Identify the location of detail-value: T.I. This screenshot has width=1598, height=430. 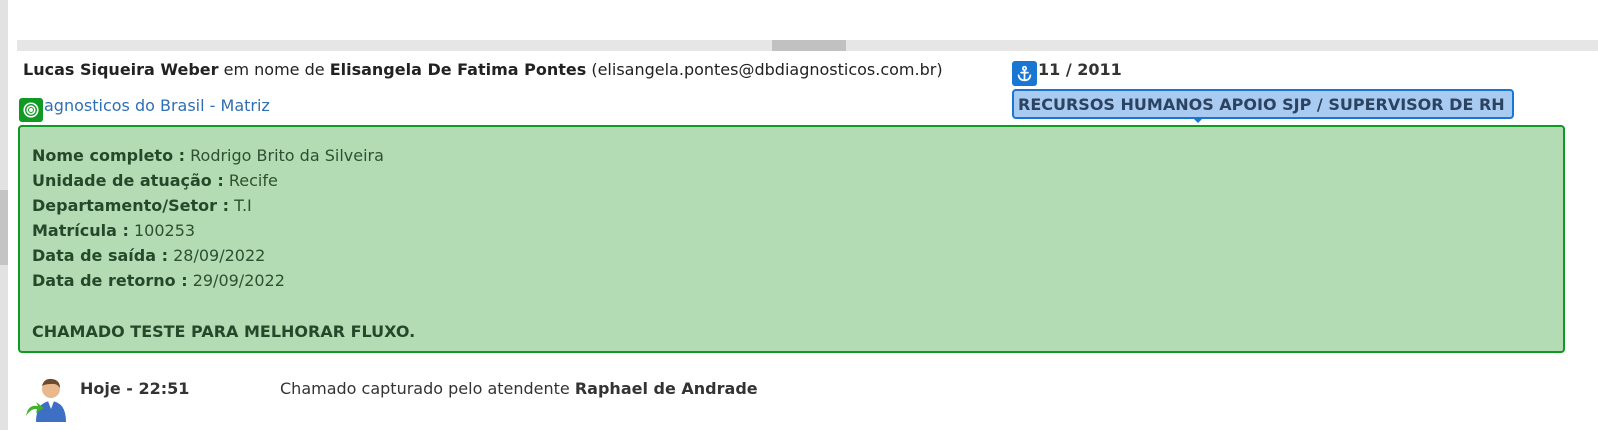
(243, 205).